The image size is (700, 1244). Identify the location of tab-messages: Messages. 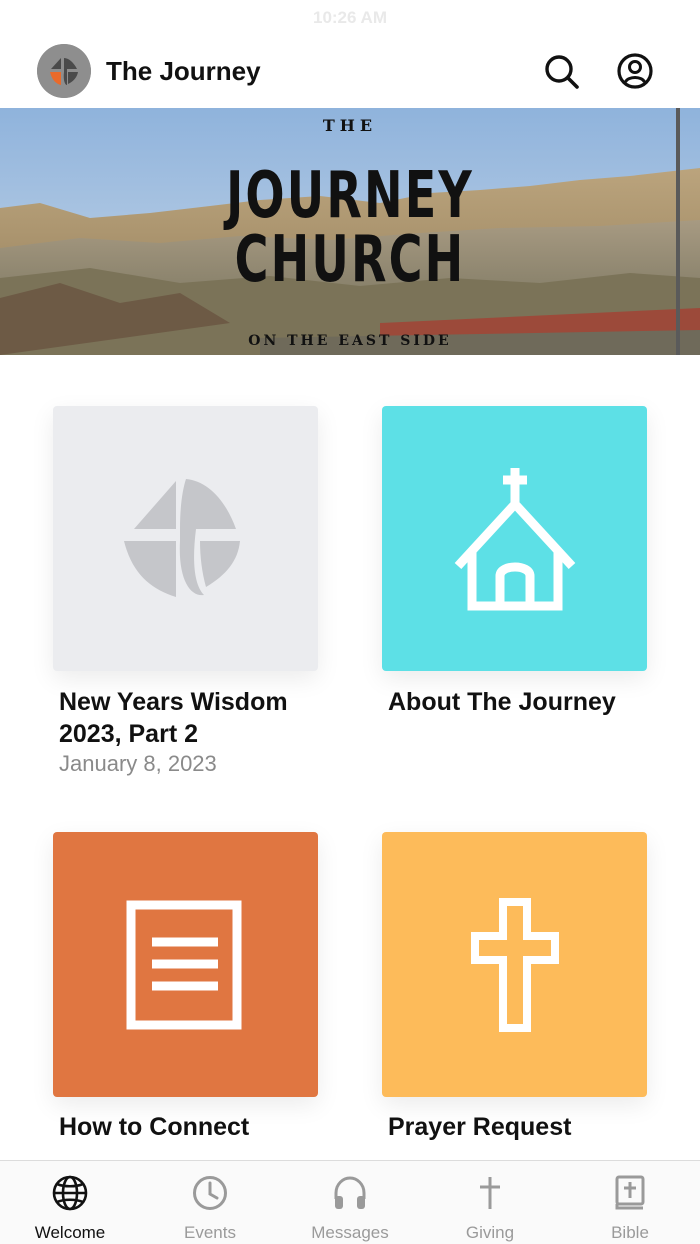
(350, 1202).